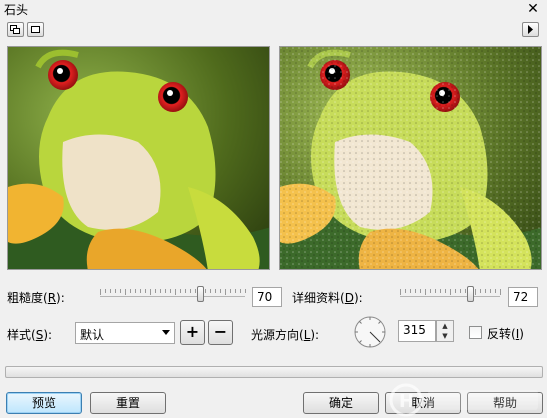 The height and width of the screenshot is (418, 547). I want to click on detail-value-field: 72, so click(523, 297).